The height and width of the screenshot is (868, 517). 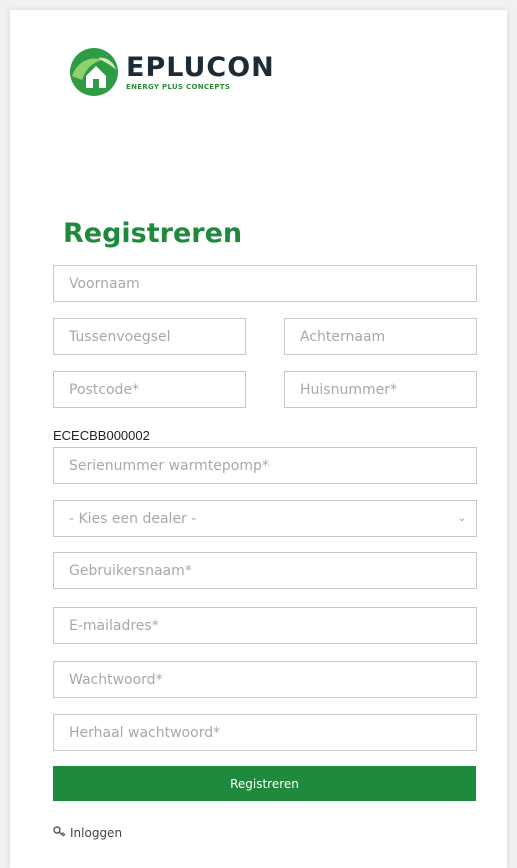 What do you see at coordinates (94, 72) in the screenshot?
I see `house-leaf-icon` at bounding box center [94, 72].